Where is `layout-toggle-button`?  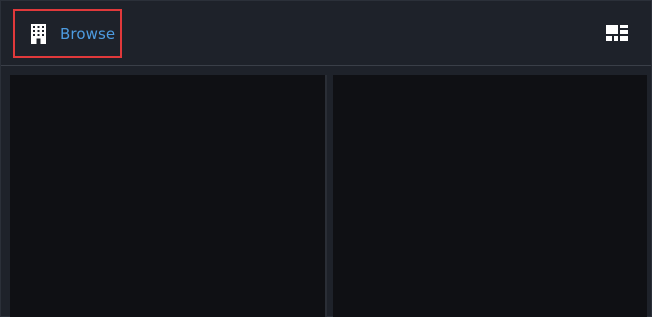
layout-toggle-button is located at coordinates (618, 33).